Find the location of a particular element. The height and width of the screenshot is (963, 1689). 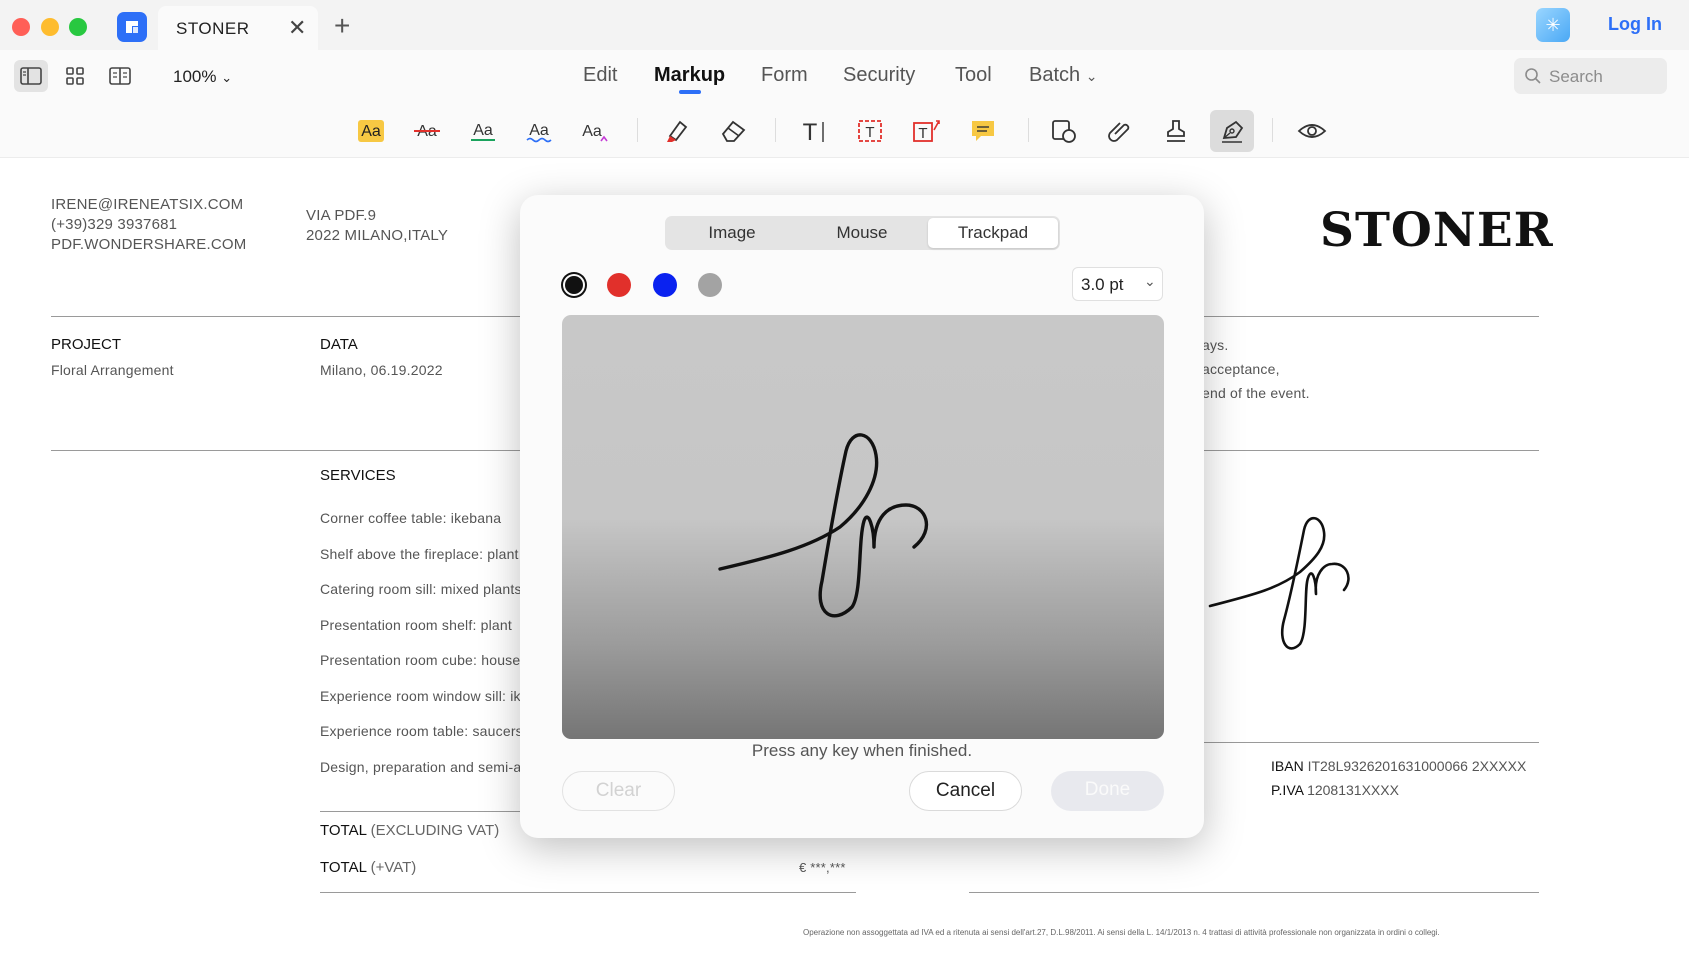

address-line-2: 2022 MILANO,ITALY is located at coordinates (377, 235).